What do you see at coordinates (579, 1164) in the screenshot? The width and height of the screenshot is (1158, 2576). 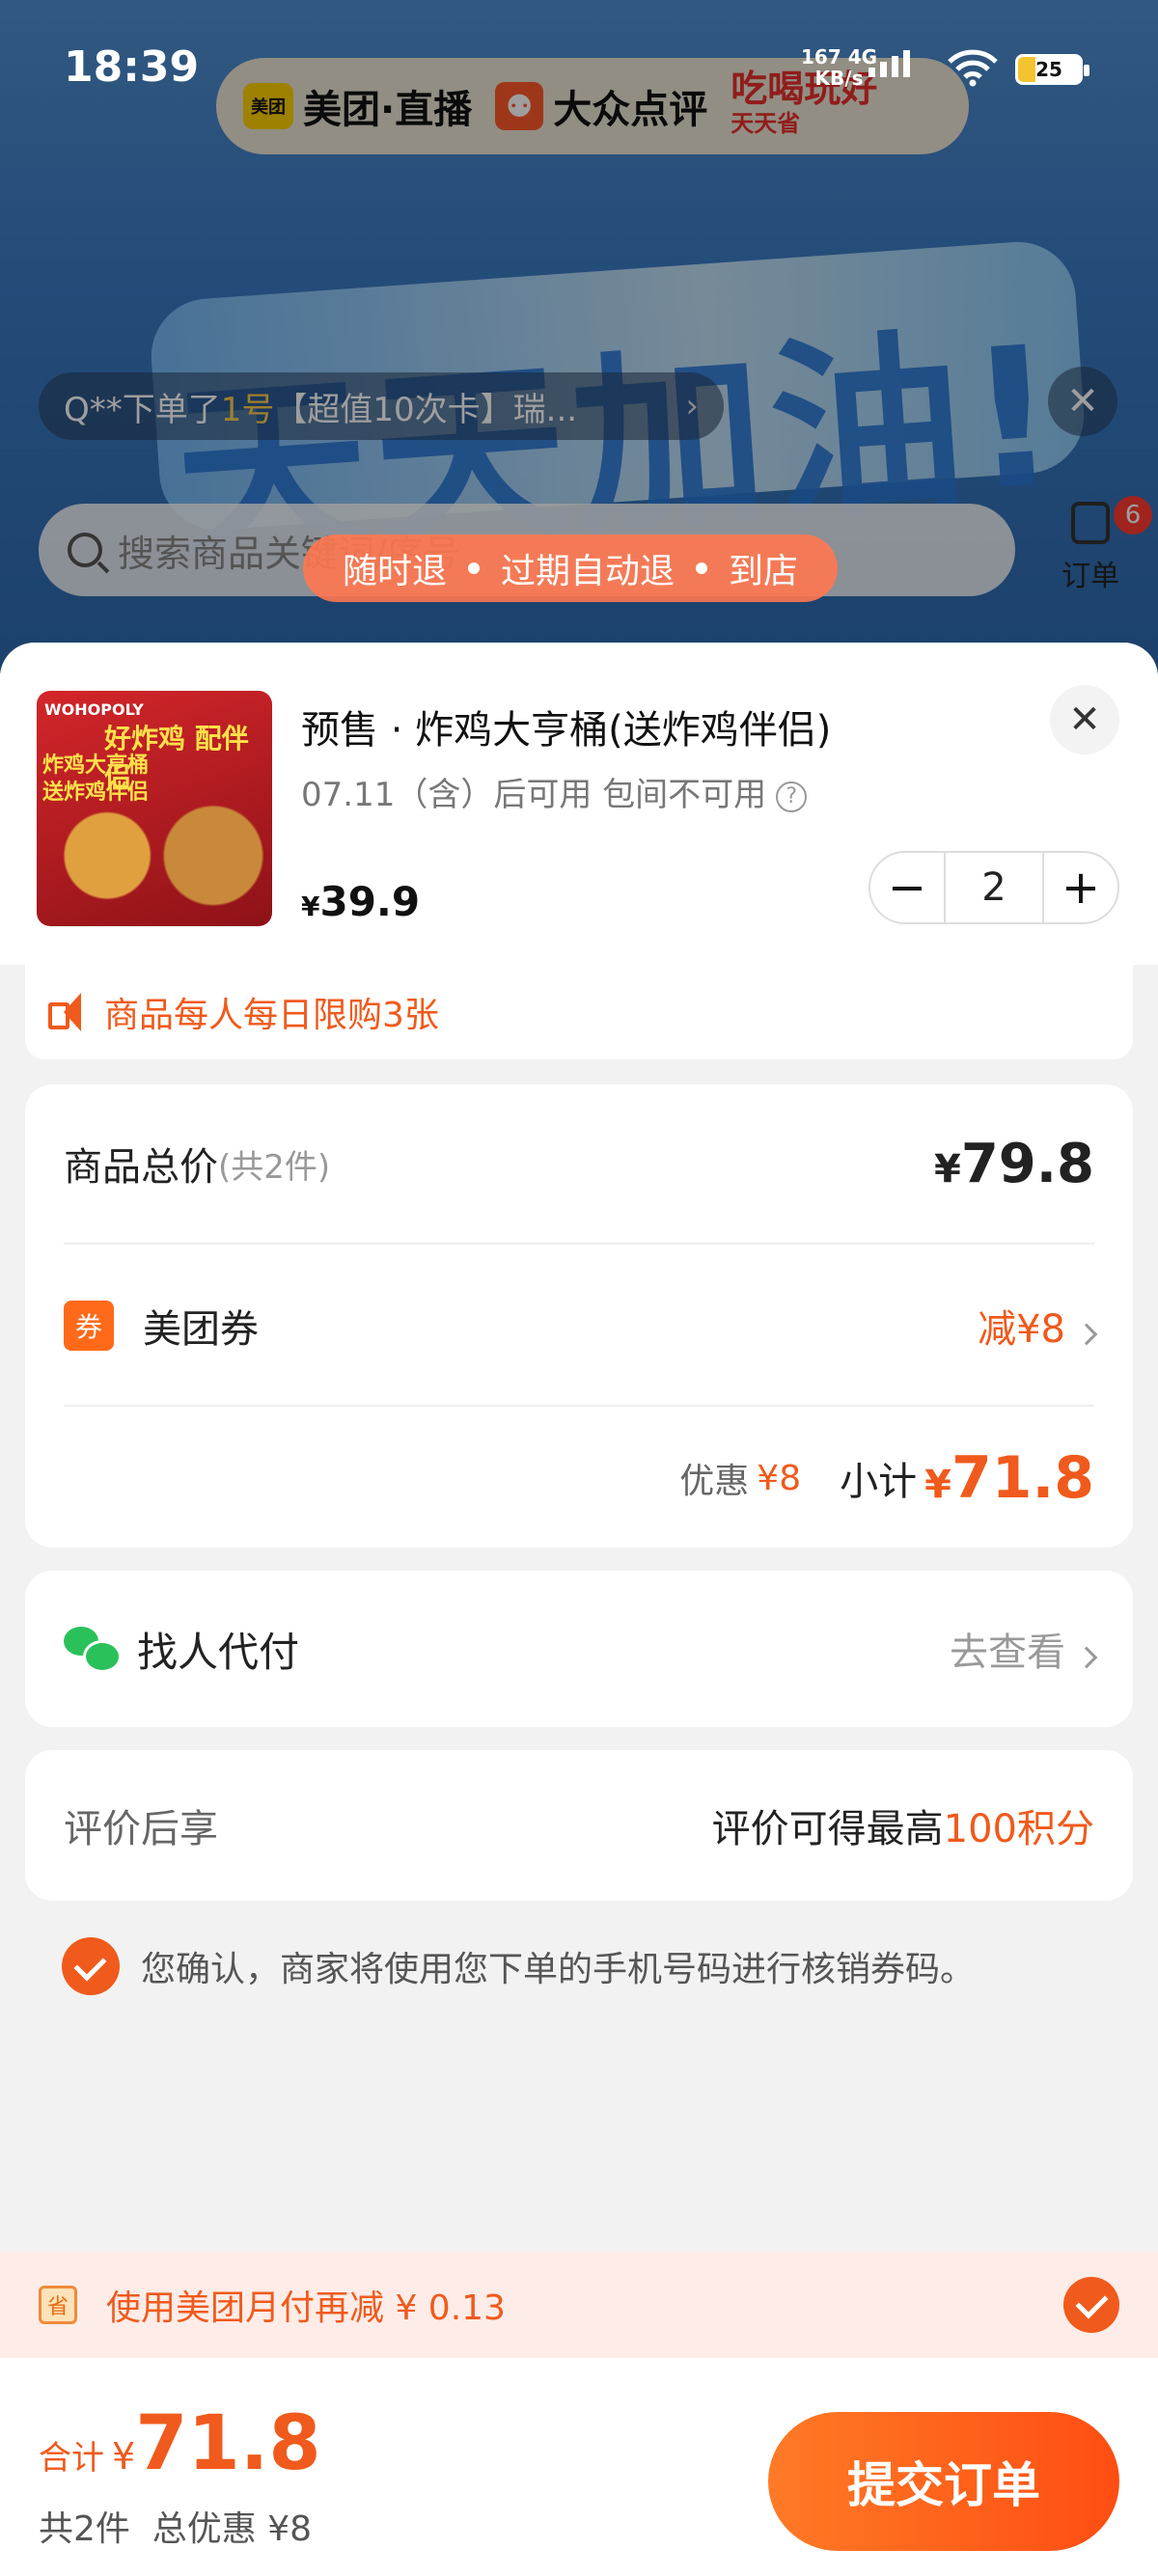 I see `goods-total-row: 商品总价 (共2件) ¥79.8` at bounding box center [579, 1164].